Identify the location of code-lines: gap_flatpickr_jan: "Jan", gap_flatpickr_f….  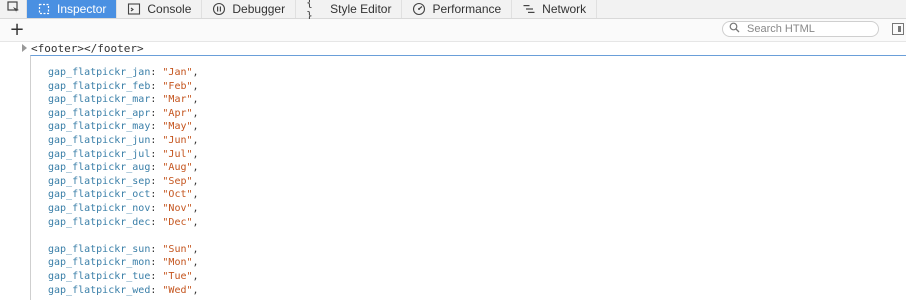
(123, 181).